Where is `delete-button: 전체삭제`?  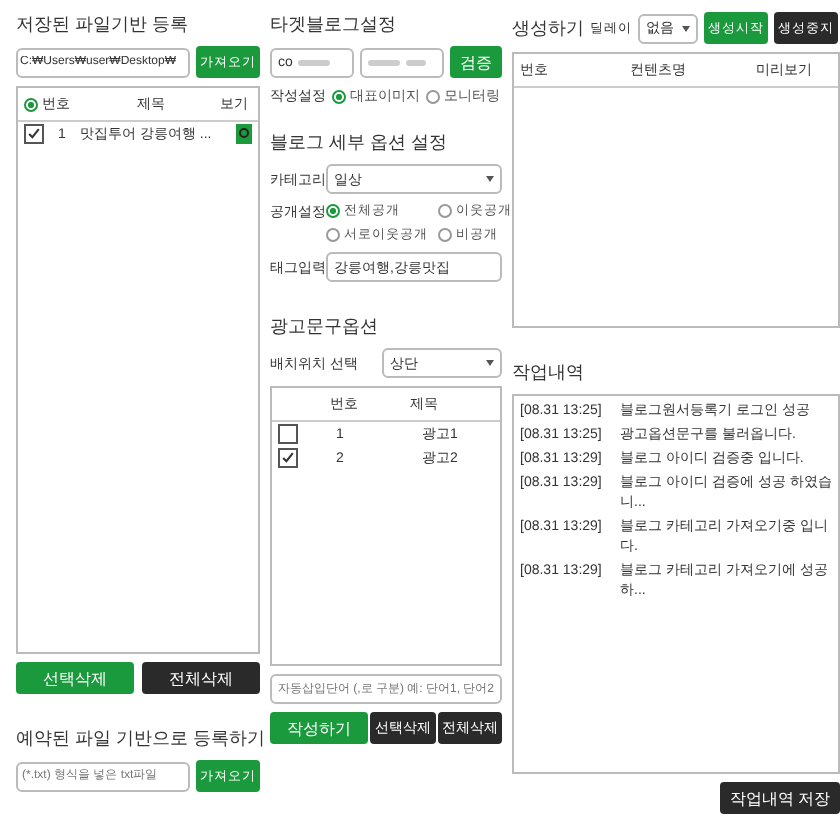 delete-button: 전체삭제 is located at coordinates (201, 678).